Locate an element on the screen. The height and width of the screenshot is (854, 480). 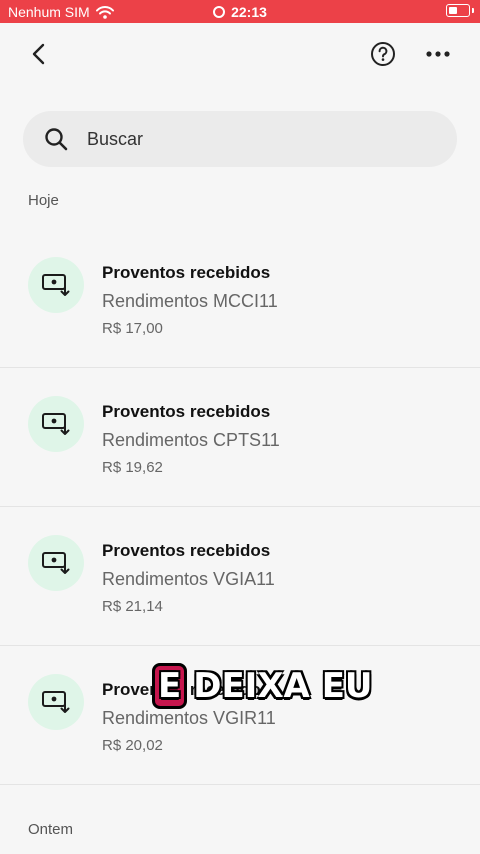
status-clock: 22:13 is located at coordinates (240, 12).